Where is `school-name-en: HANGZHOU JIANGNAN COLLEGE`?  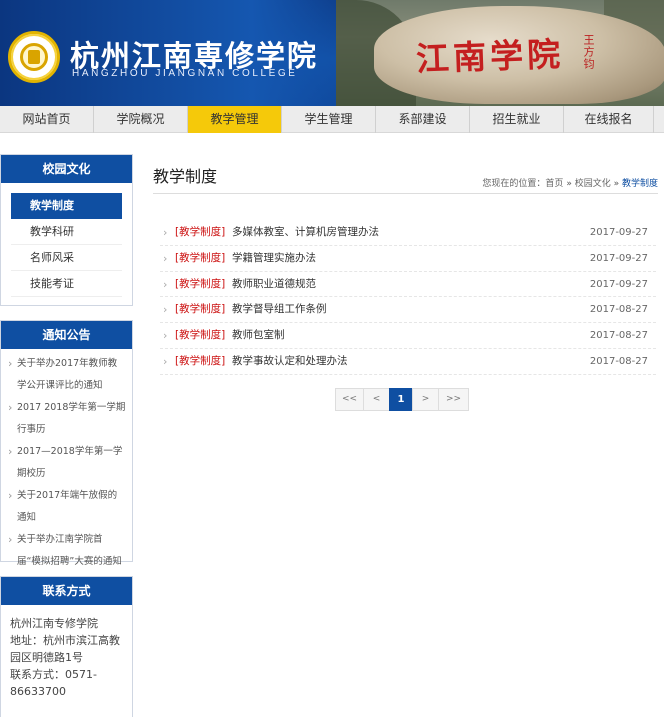 school-name-en: HANGZHOU JIANGNAN COLLEGE is located at coordinates (185, 73).